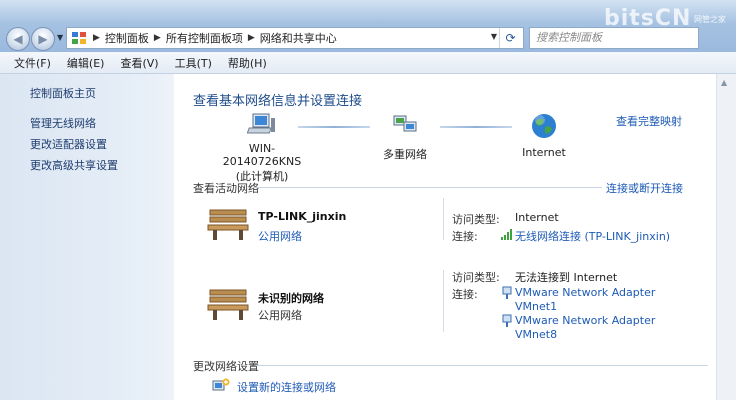 This screenshot has width=736, height=400. I want to click on watermark-sub: 网管之家, so click(710, 19).